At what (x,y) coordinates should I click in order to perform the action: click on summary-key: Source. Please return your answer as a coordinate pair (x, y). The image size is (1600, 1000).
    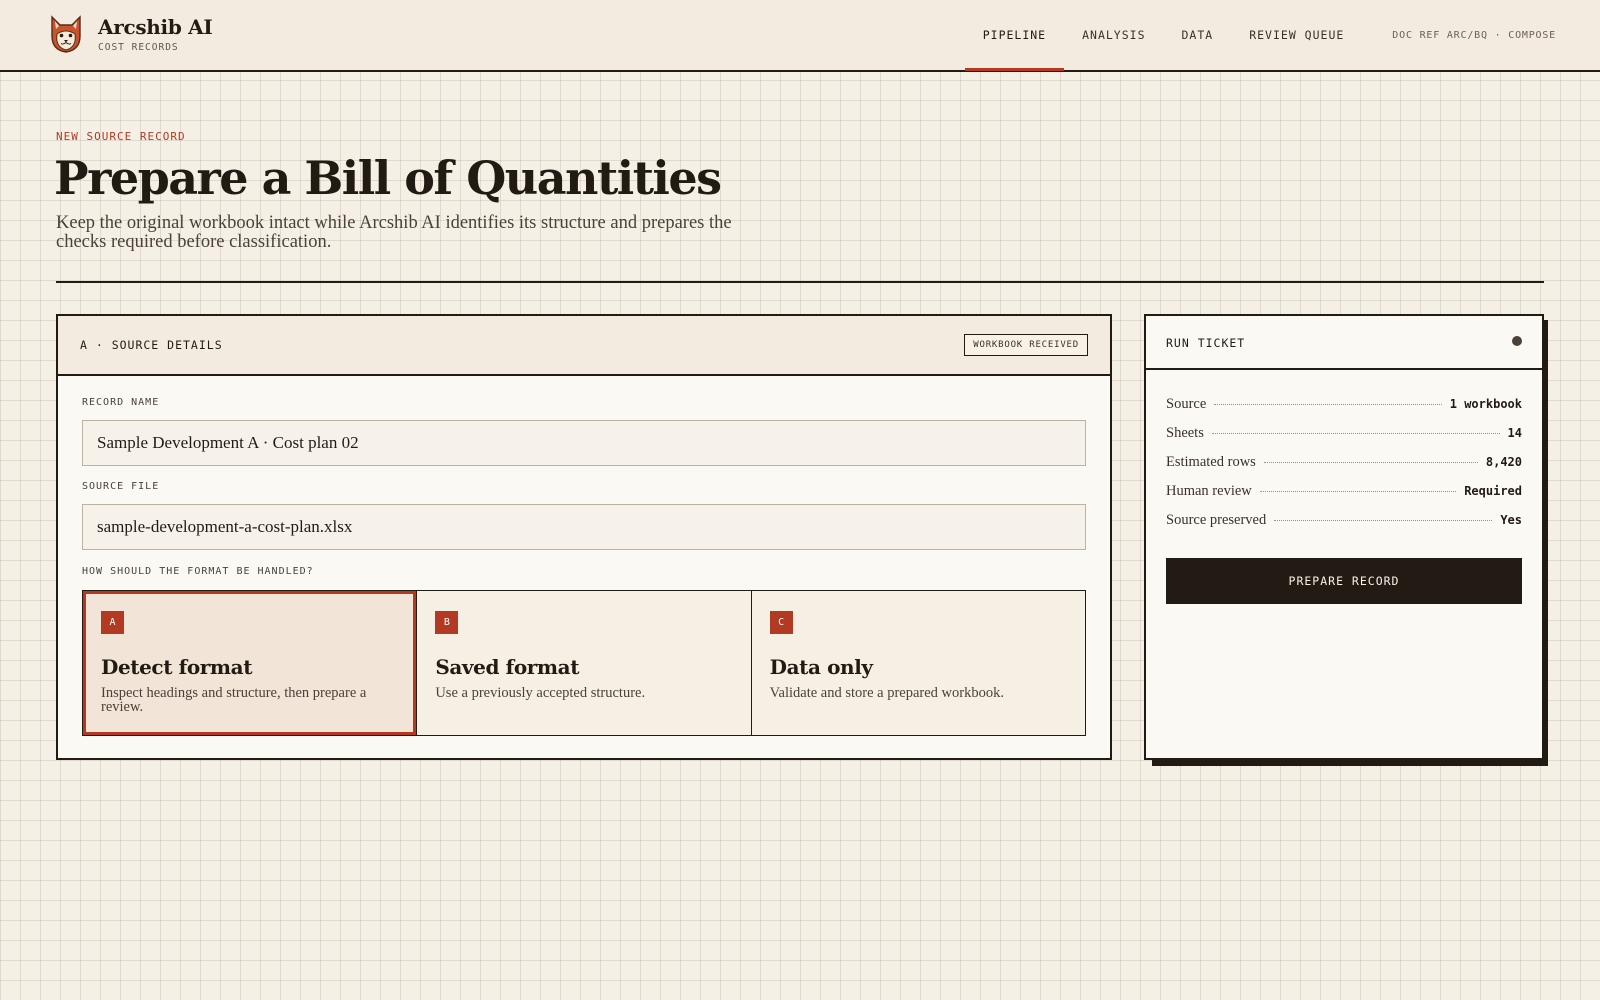
    Looking at the image, I should click on (1186, 404).